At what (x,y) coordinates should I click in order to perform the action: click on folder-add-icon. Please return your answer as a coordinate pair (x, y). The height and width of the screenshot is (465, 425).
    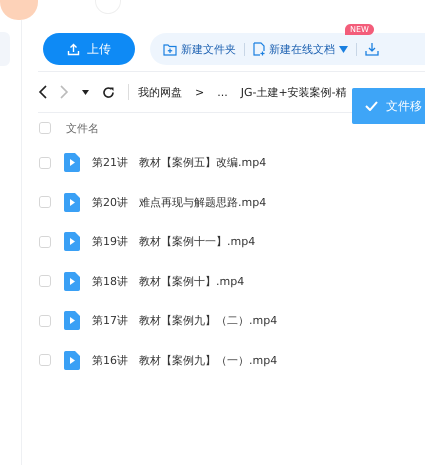
    Looking at the image, I should click on (170, 49).